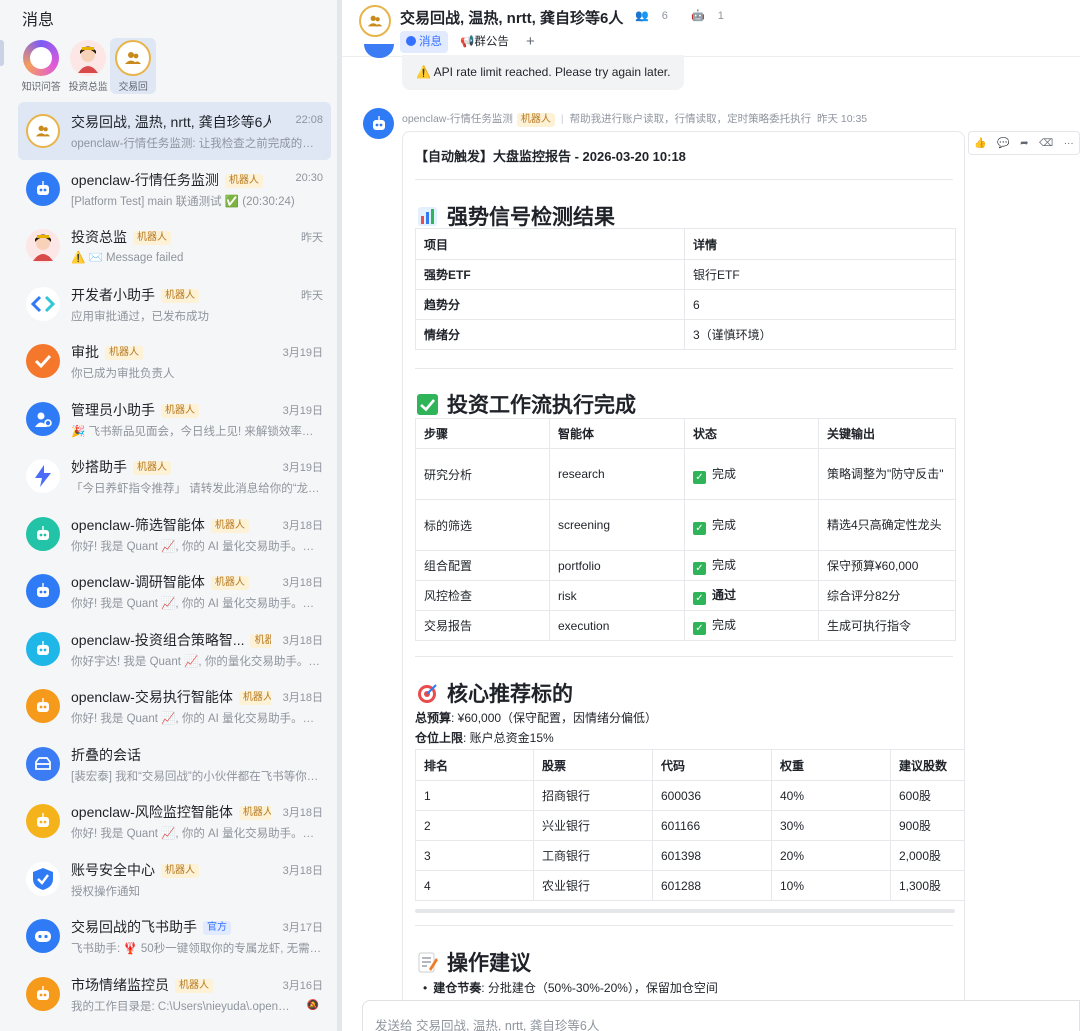 Image resolution: width=1080 pixels, height=1031 pixels. Describe the element at coordinates (1003, 143) in the screenshot. I see `reply-icon: 💬` at that location.